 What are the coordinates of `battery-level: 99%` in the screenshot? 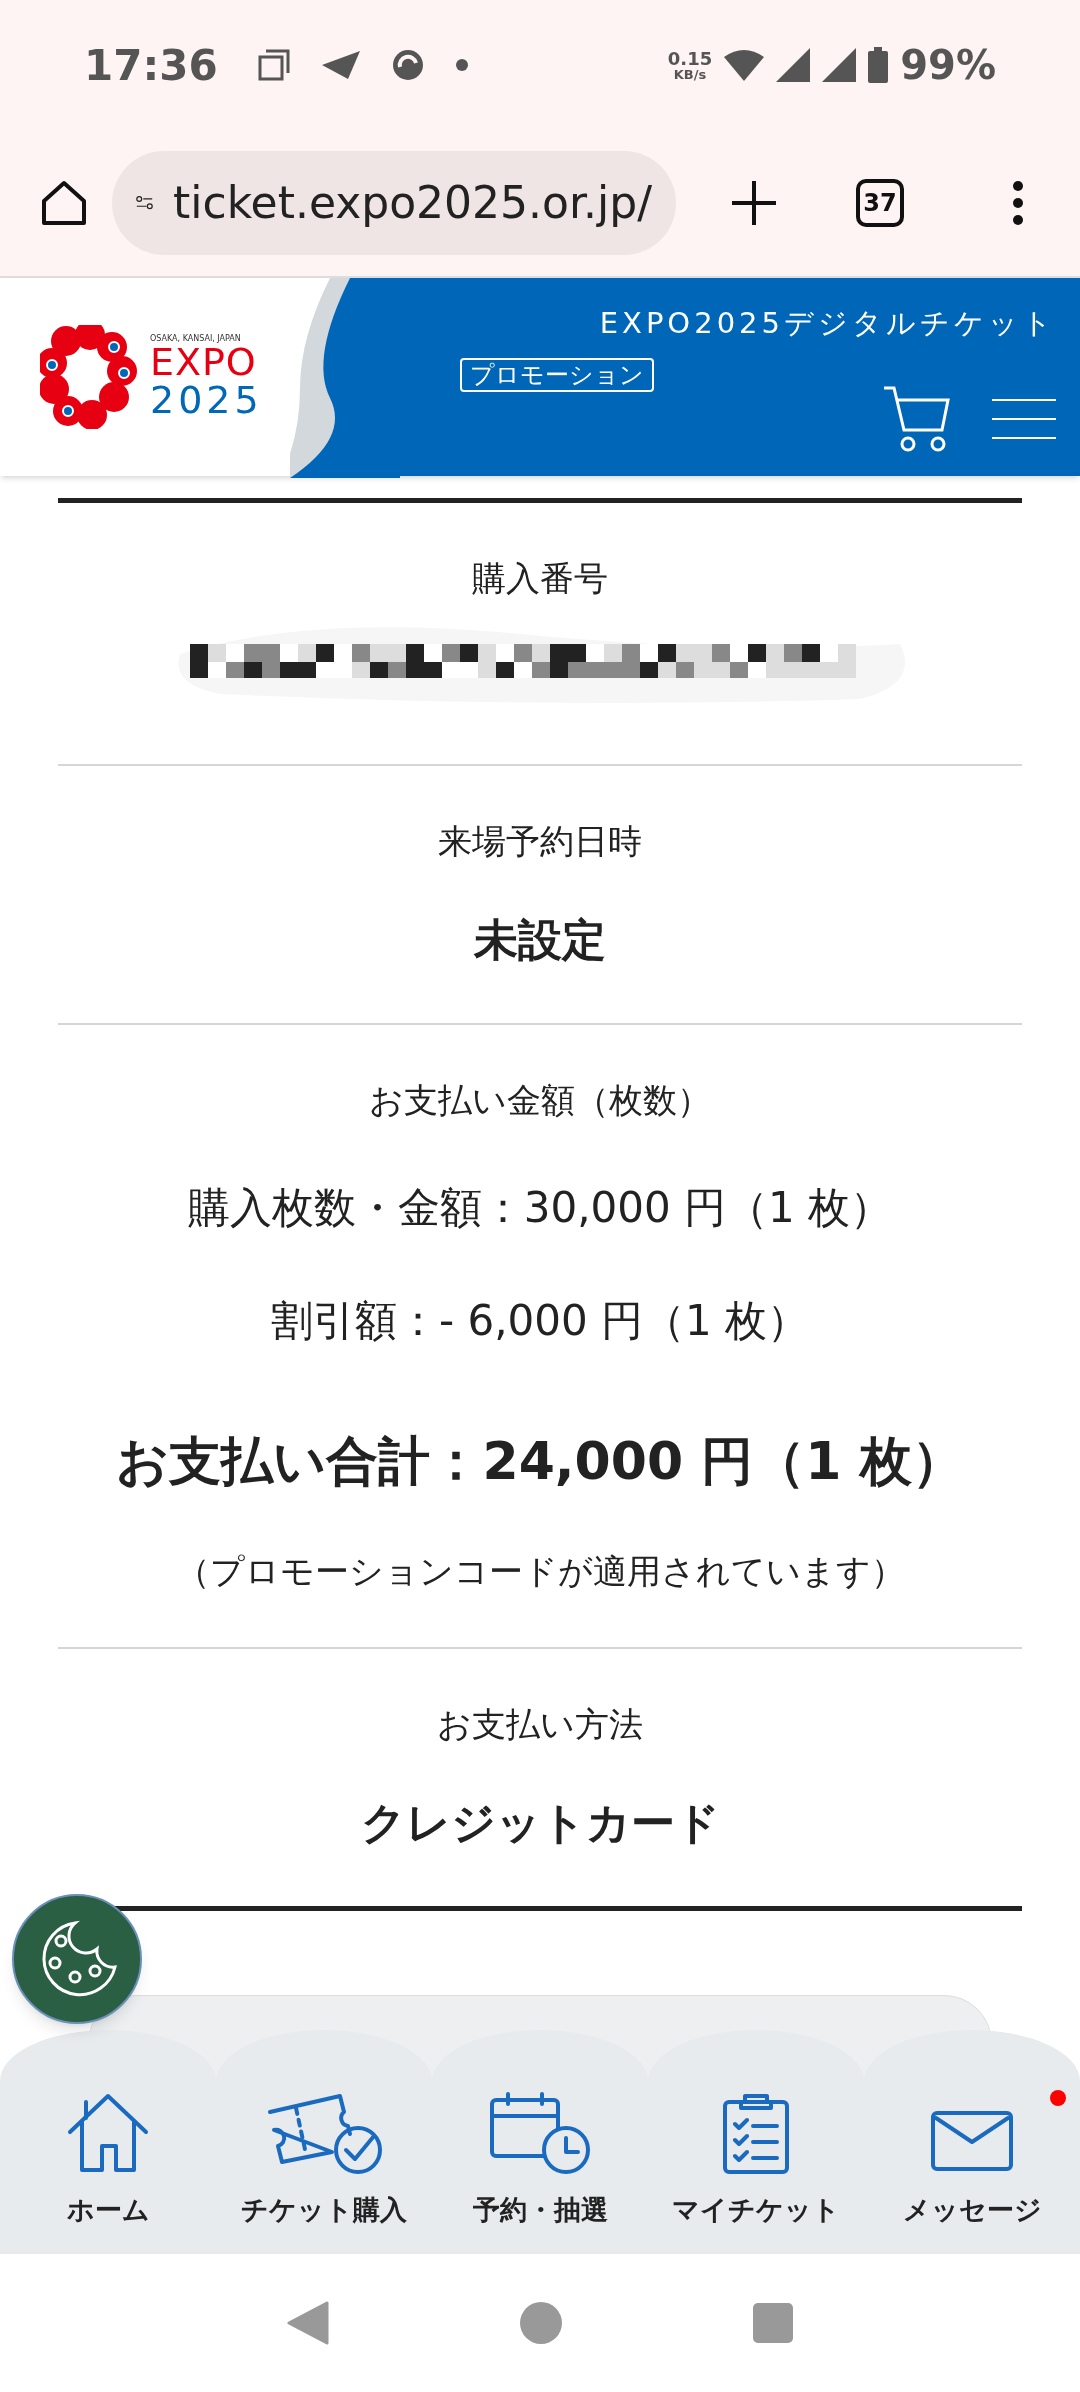 It's located at (948, 65).